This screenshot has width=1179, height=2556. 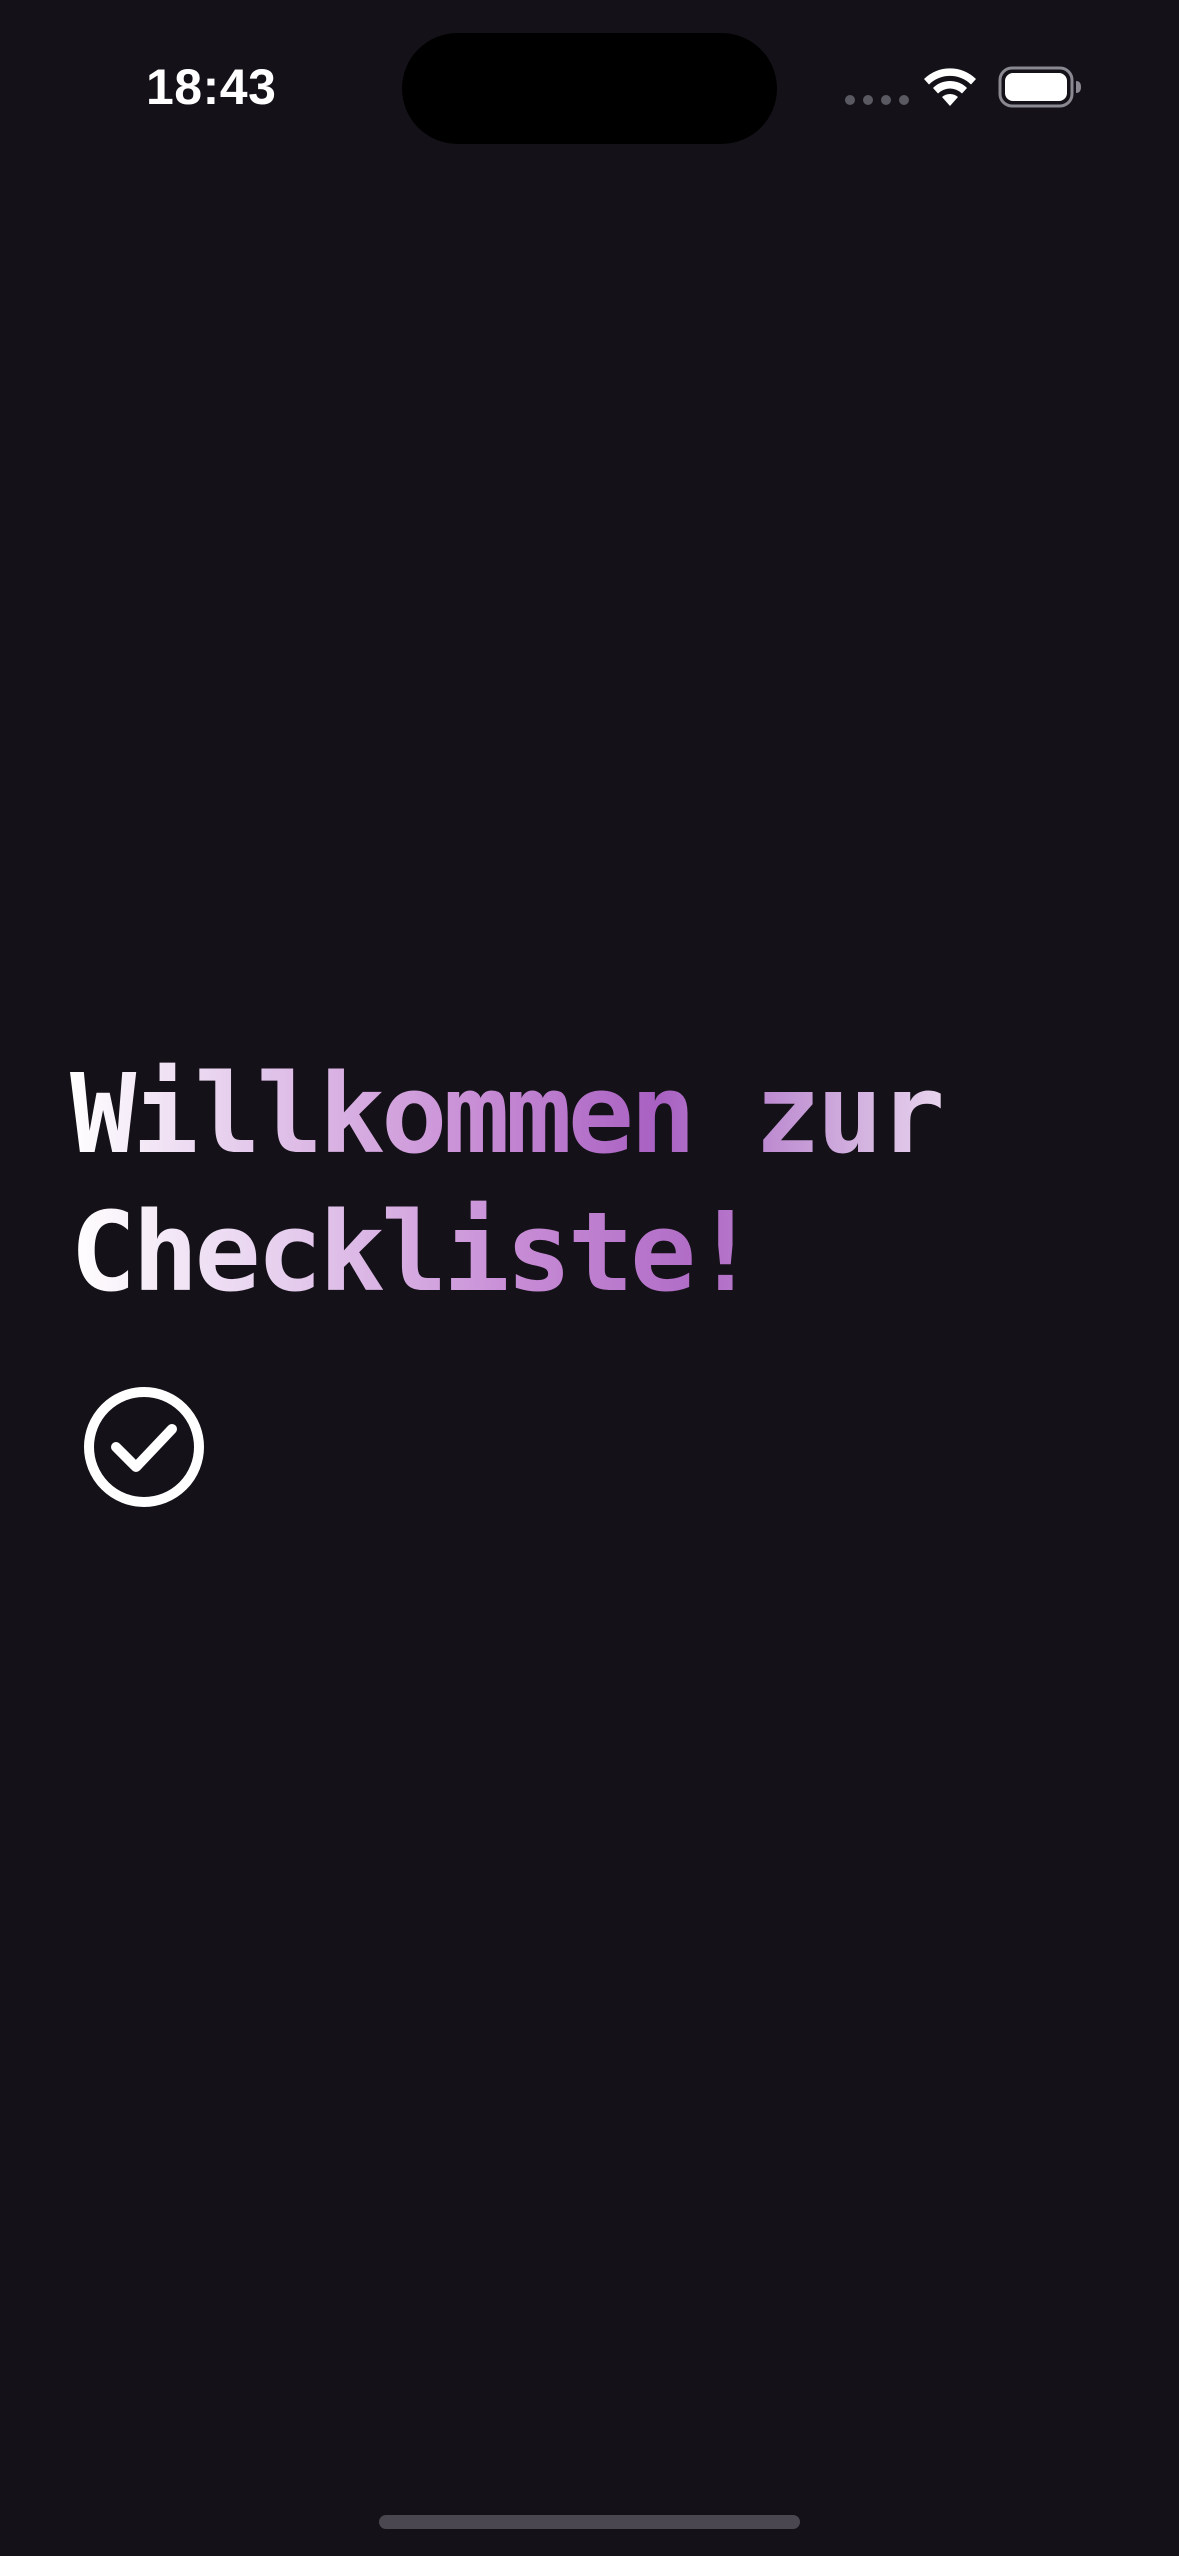 What do you see at coordinates (589, 2522) in the screenshot?
I see `home-indicator` at bounding box center [589, 2522].